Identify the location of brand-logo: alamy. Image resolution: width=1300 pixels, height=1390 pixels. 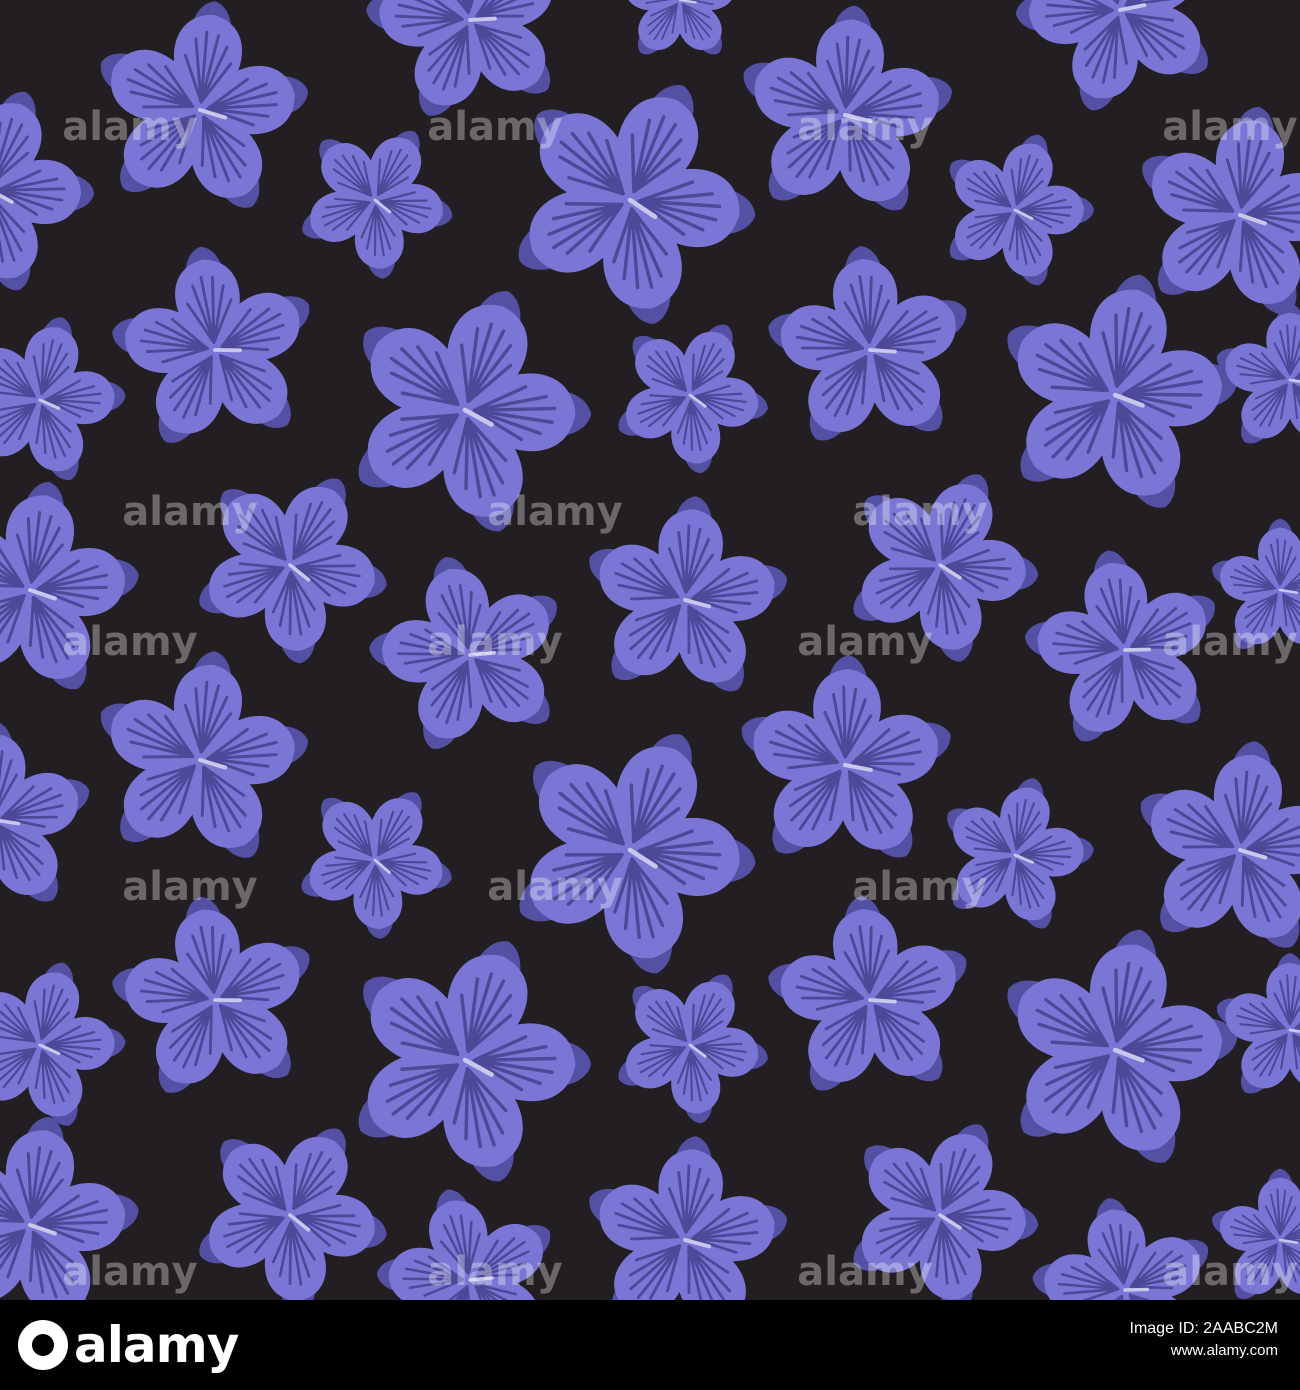
(128, 1345).